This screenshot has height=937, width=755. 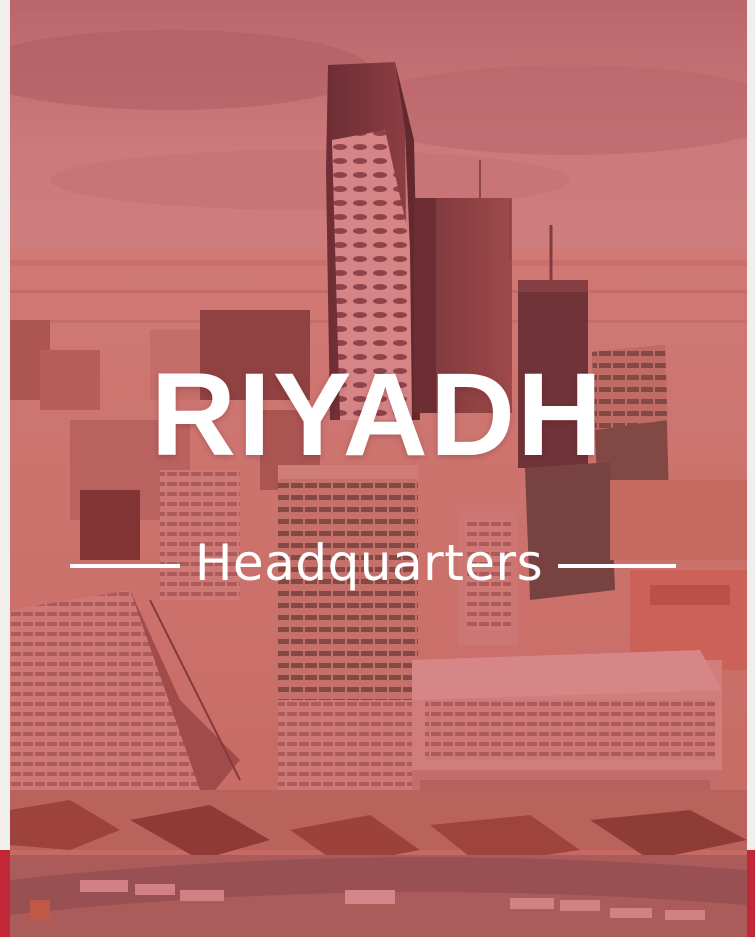 What do you see at coordinates (617, 566) in the screenshot?
I see `divider-right` at bounding box center [617, 566].